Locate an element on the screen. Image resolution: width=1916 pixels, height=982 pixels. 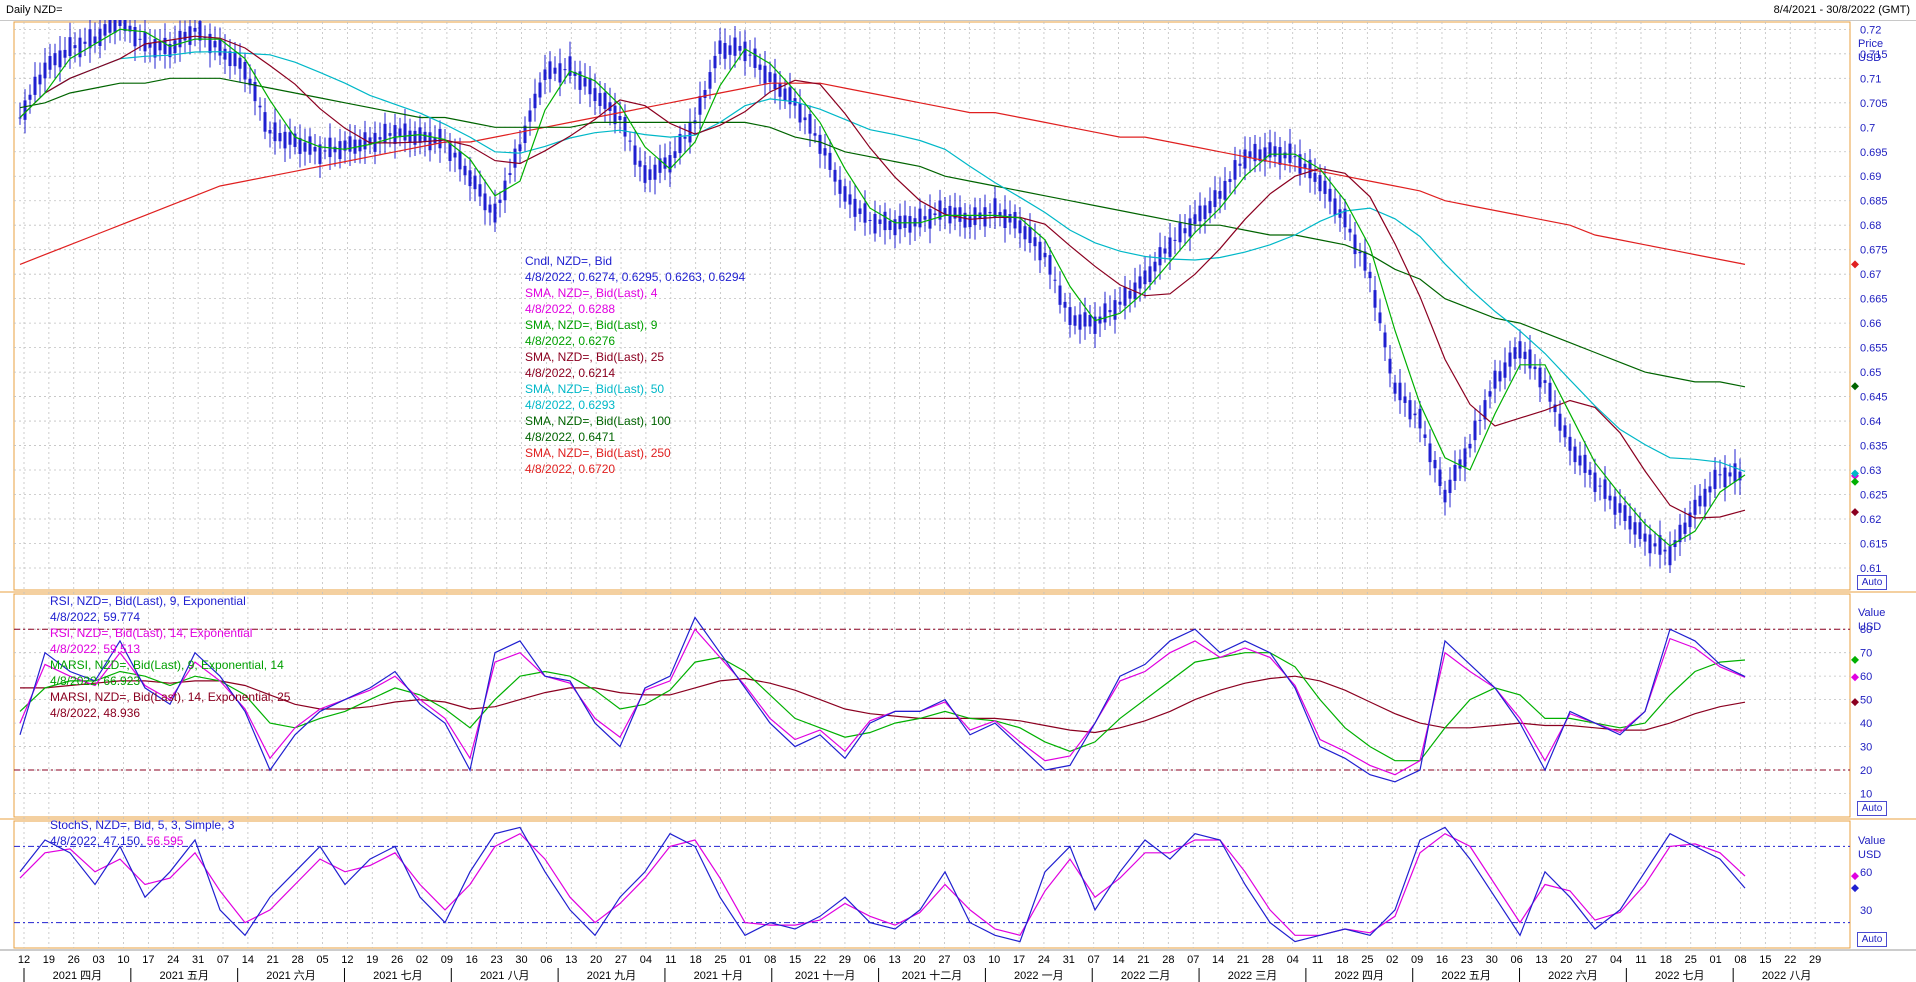
x-day-label: 08 is located at coordinates (770, 960).